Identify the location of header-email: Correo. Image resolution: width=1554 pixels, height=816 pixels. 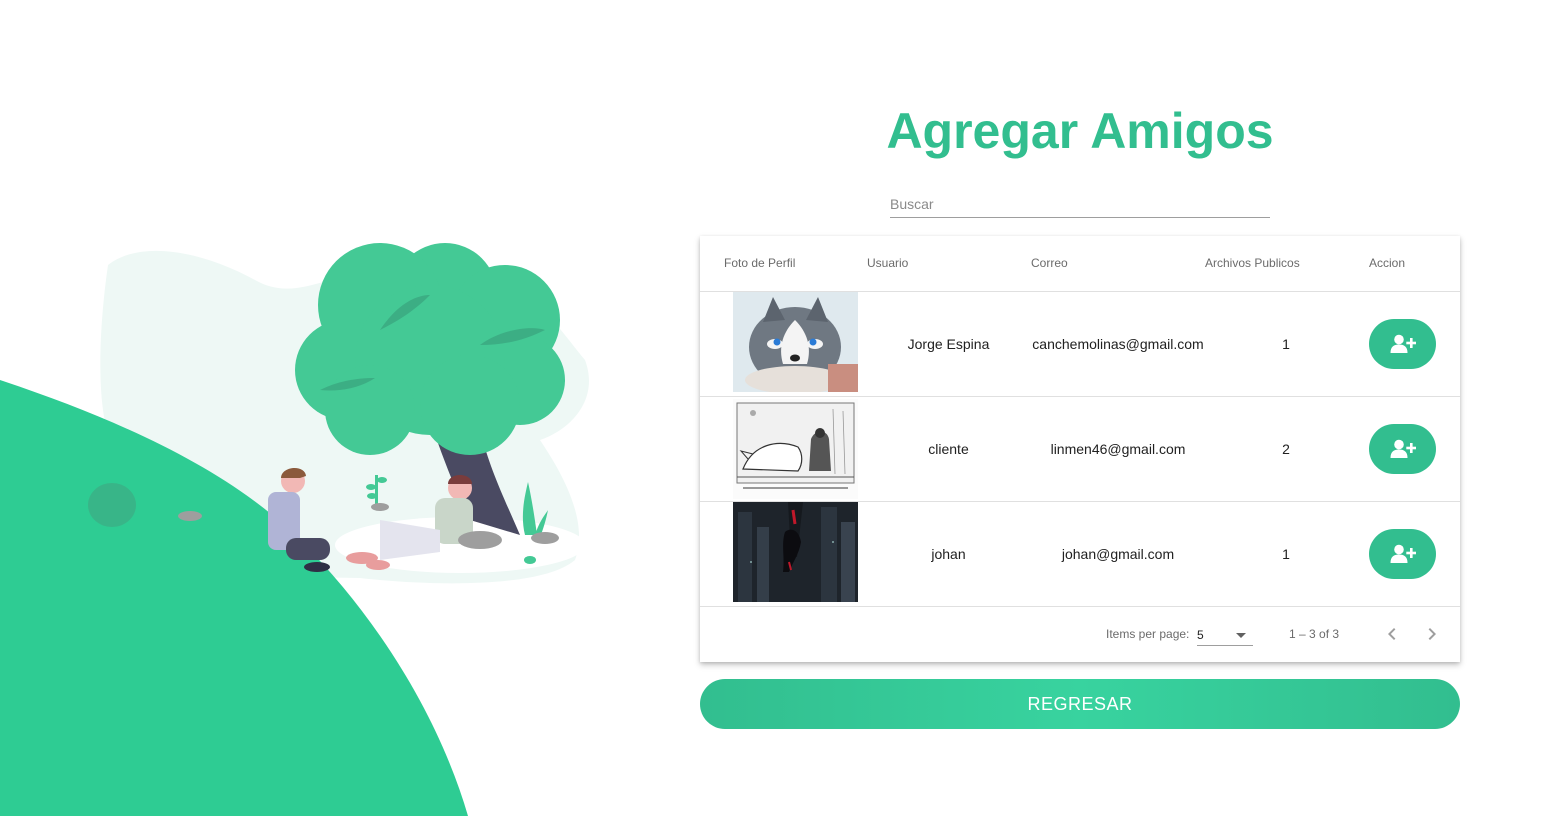
(1049, 263).